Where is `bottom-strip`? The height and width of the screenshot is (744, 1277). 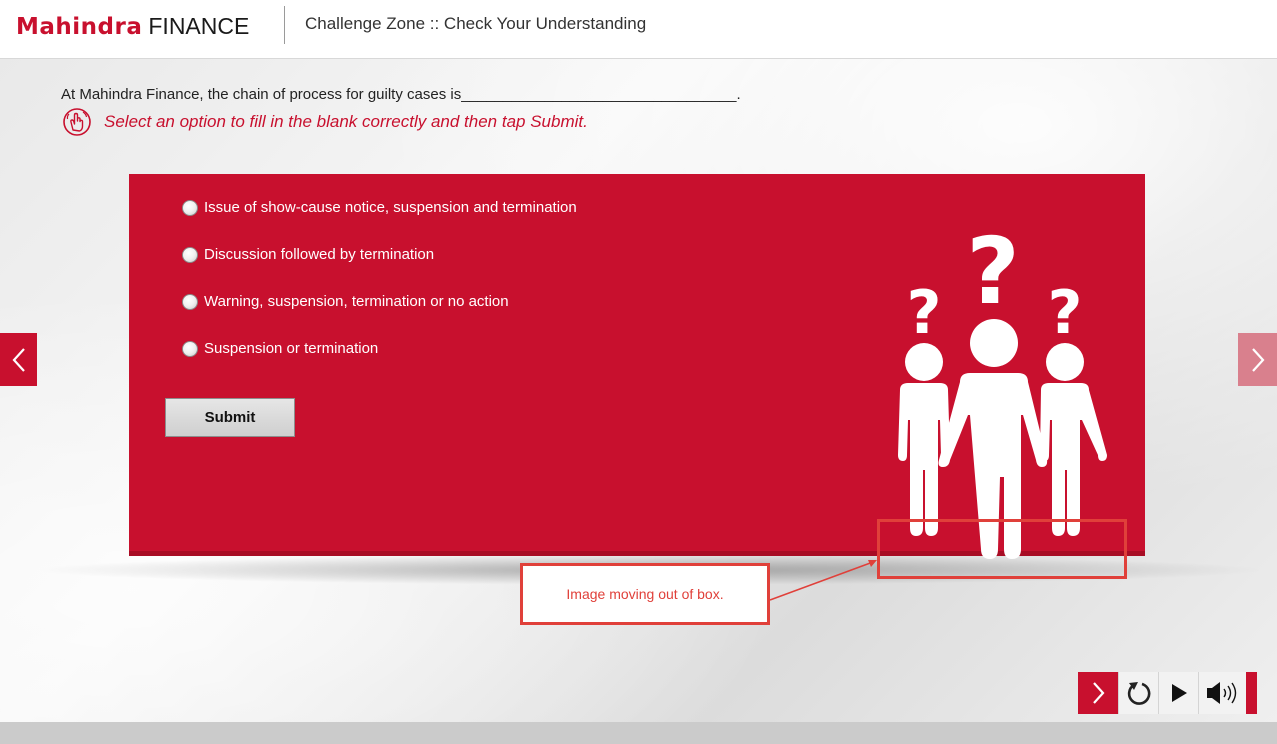 bottom-strip is located at coordinates (638, 733).